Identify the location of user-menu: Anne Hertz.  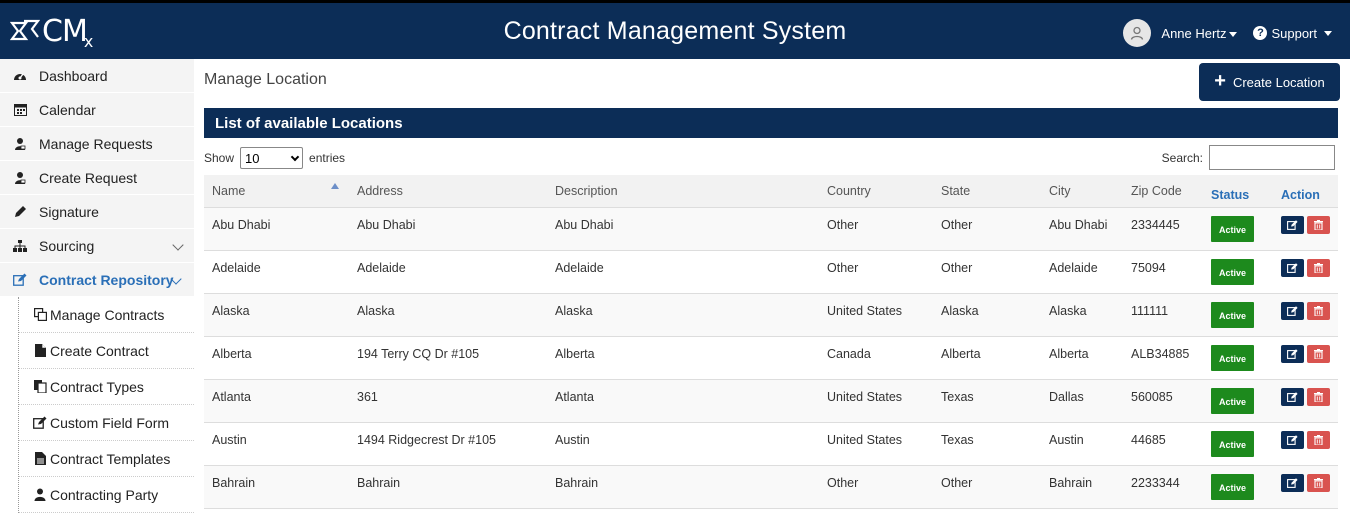
(1199, 33).